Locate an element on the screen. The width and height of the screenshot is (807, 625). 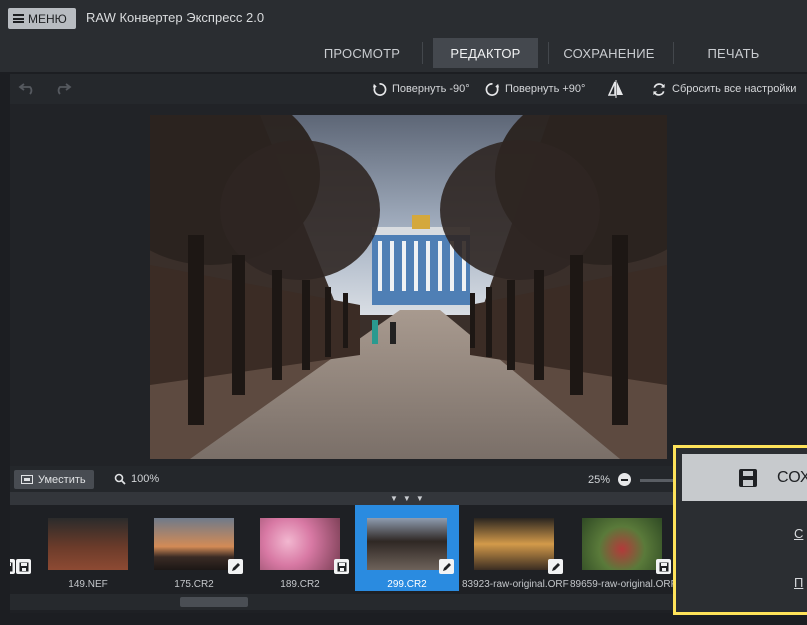
thumbnail-caption: 149.NEF is located at coordinates (88, 584).